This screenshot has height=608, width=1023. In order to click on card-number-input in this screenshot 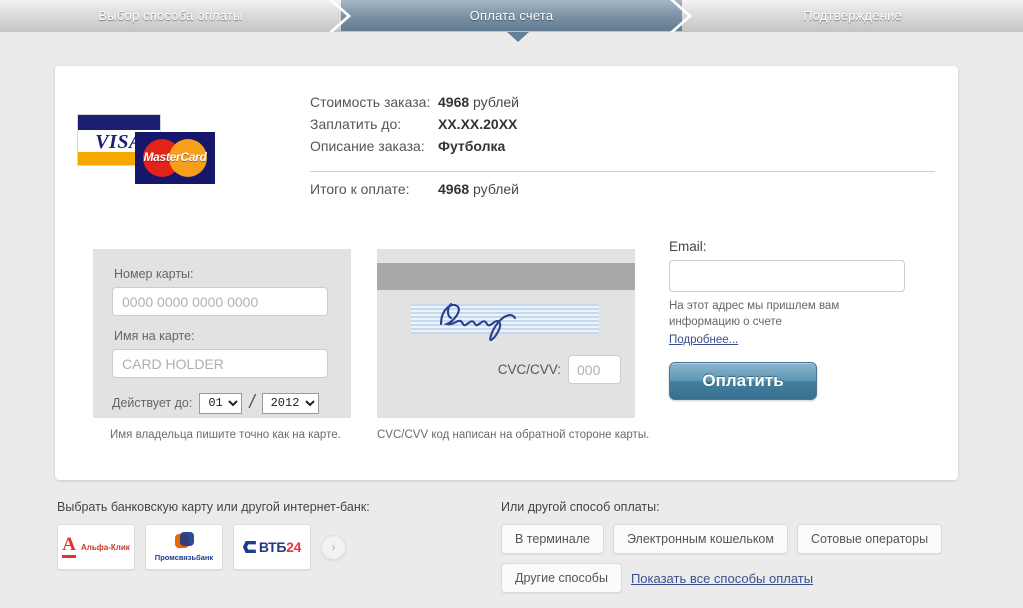, I will do `click(220, 301)`.